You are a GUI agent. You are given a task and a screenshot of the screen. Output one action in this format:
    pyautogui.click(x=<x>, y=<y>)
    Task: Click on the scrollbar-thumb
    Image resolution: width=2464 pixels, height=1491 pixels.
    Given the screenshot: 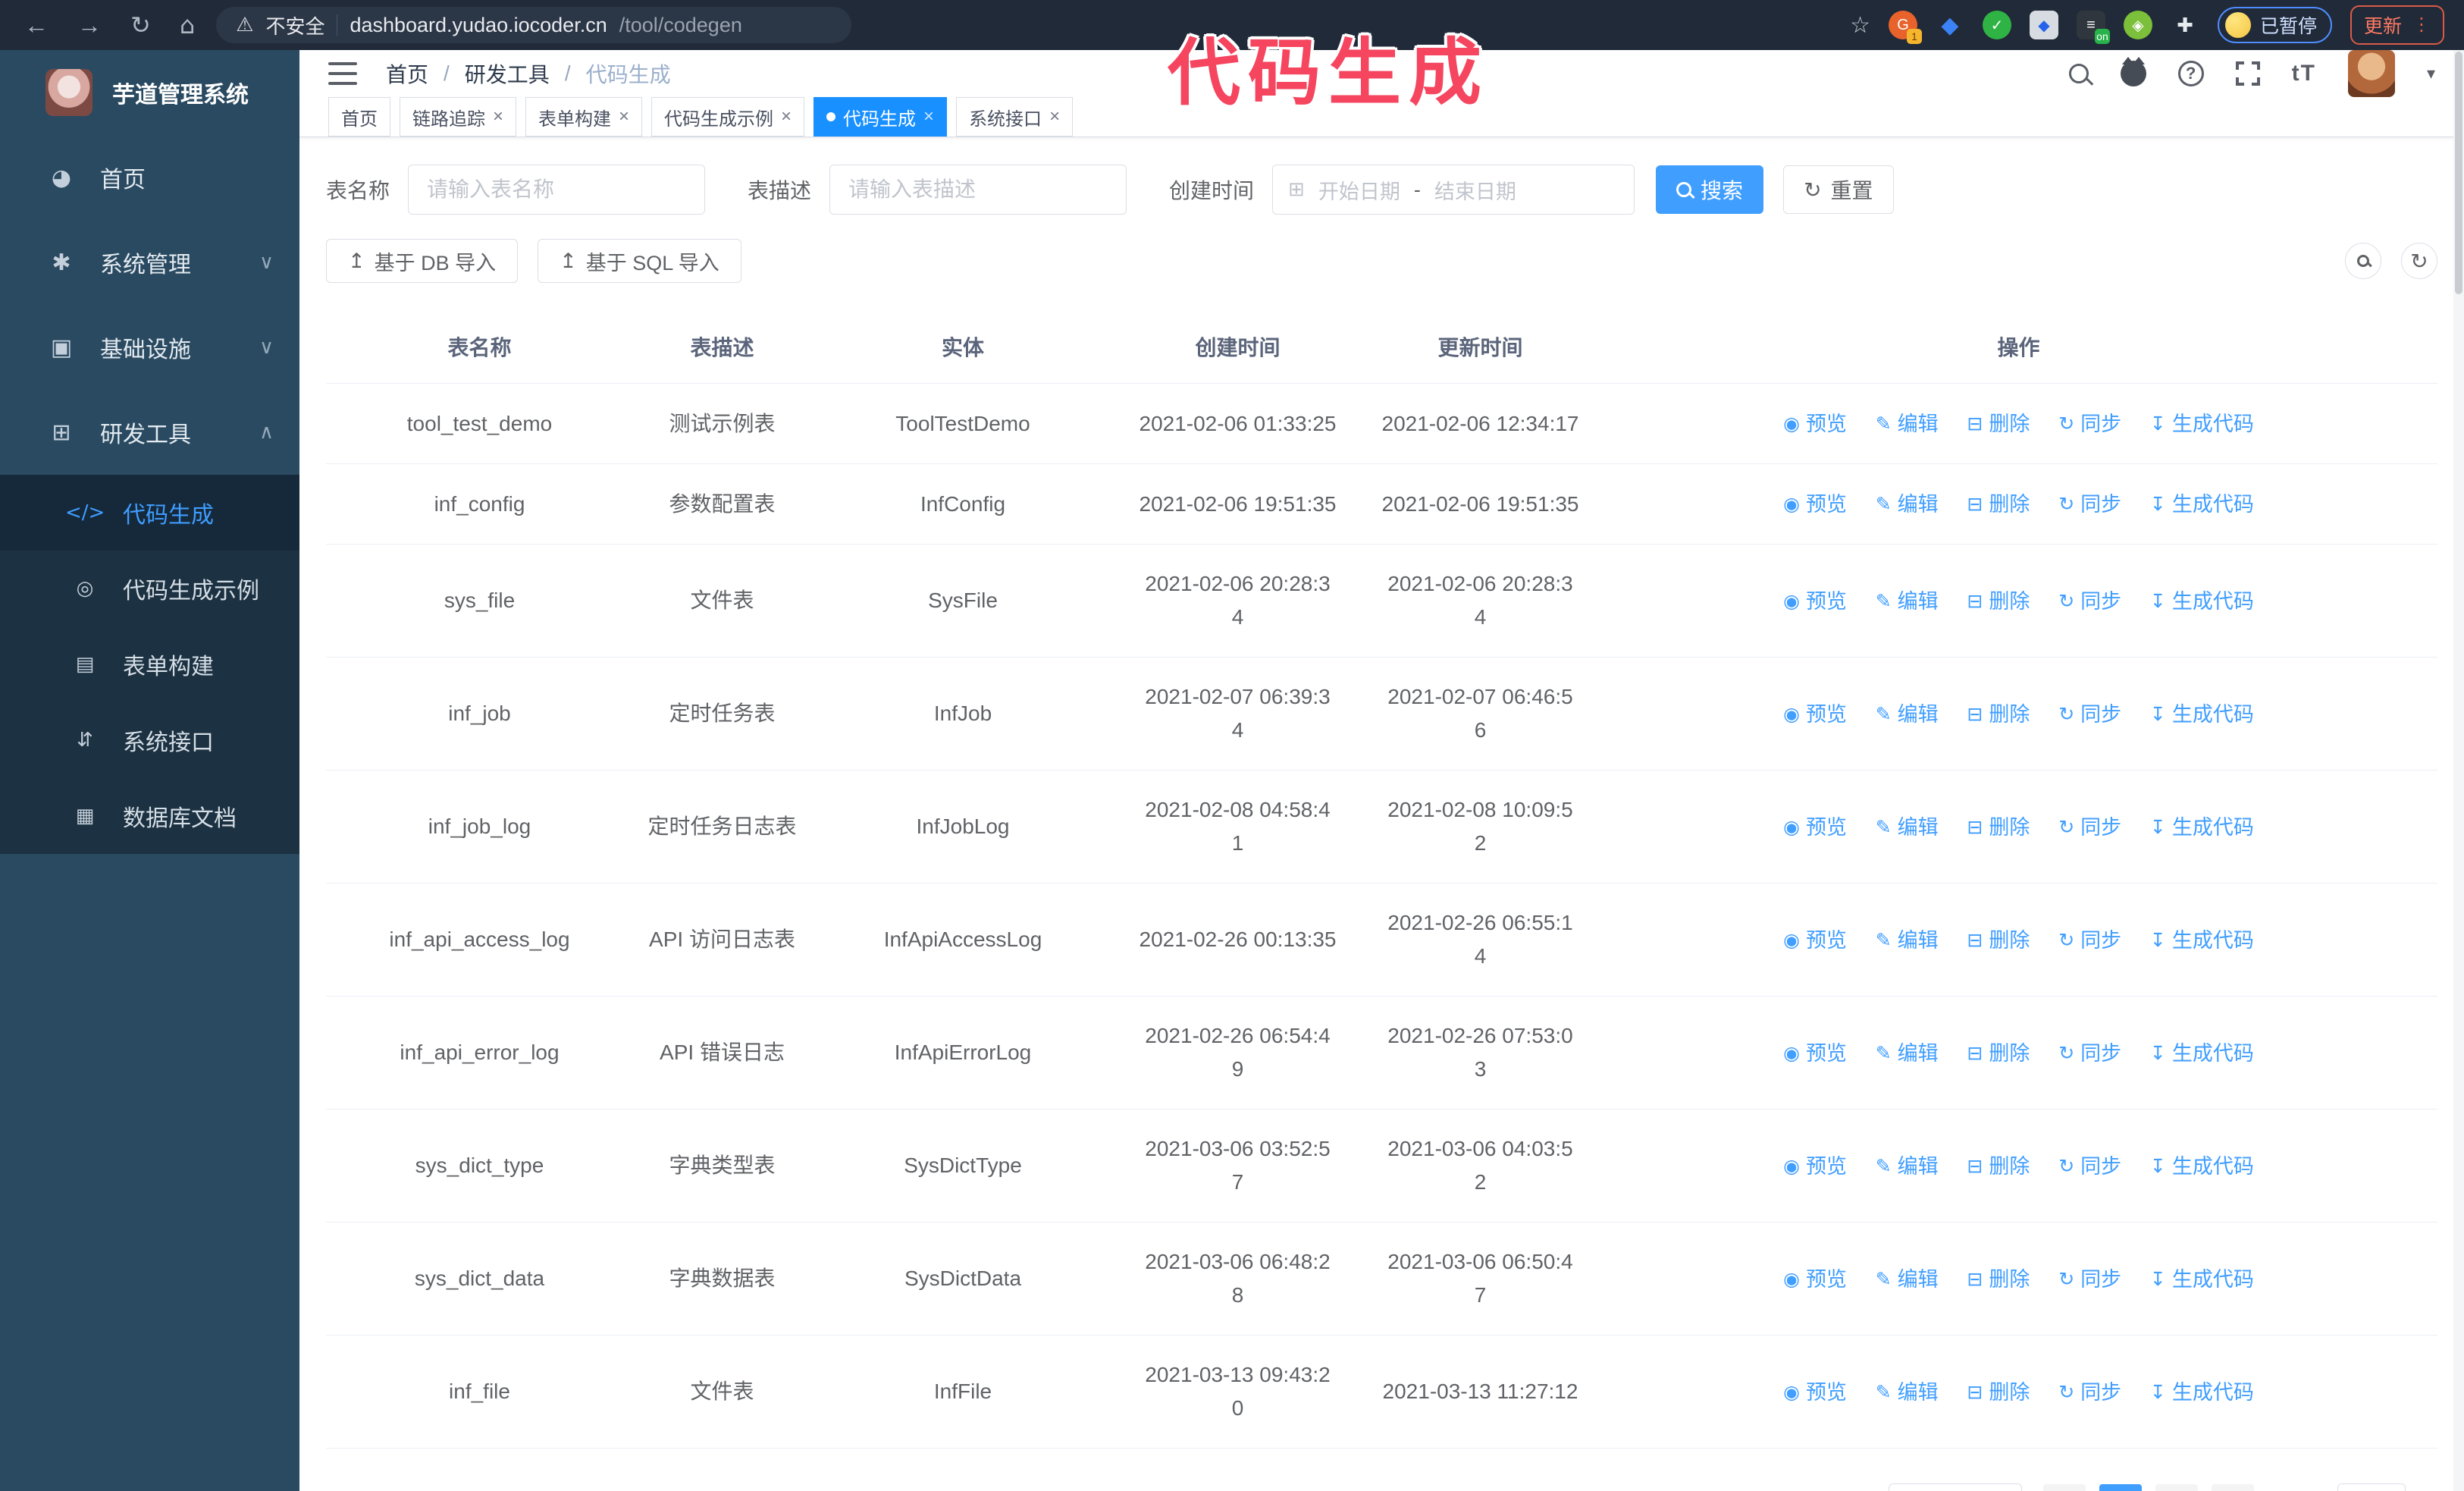 What is the action you would take?
    pyautogui.click(x=2458, y=173)
    